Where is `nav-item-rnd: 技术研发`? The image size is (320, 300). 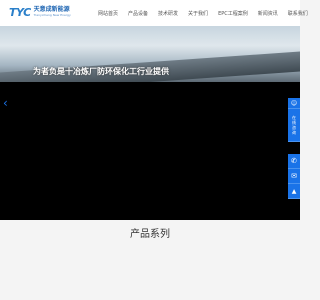 nav-item-rnd: 技术研发 is located at coordinates (168, 13).